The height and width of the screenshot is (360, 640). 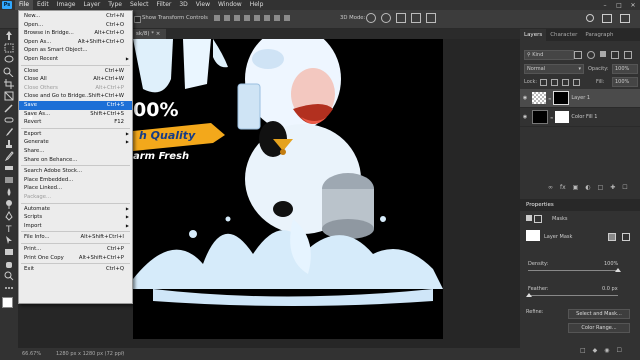 I want to click on 3d-mode-icons, so click(x=401, y=18).